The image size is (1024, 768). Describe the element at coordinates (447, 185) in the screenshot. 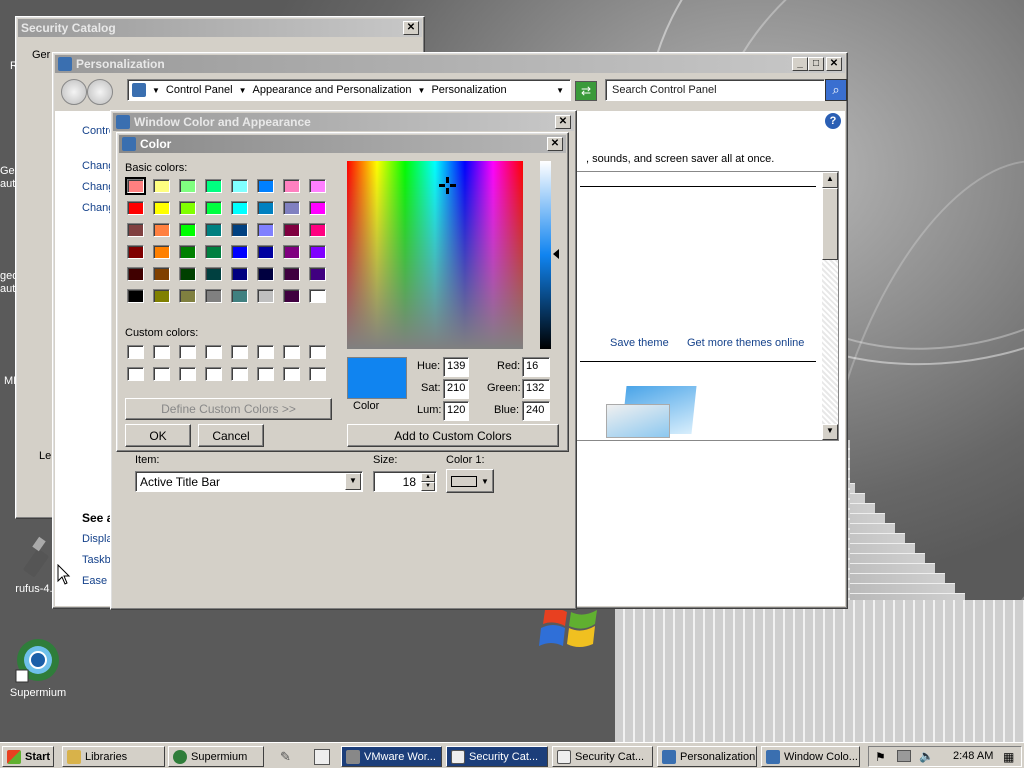

I see `spectrum-crosshair-icon` at that location.